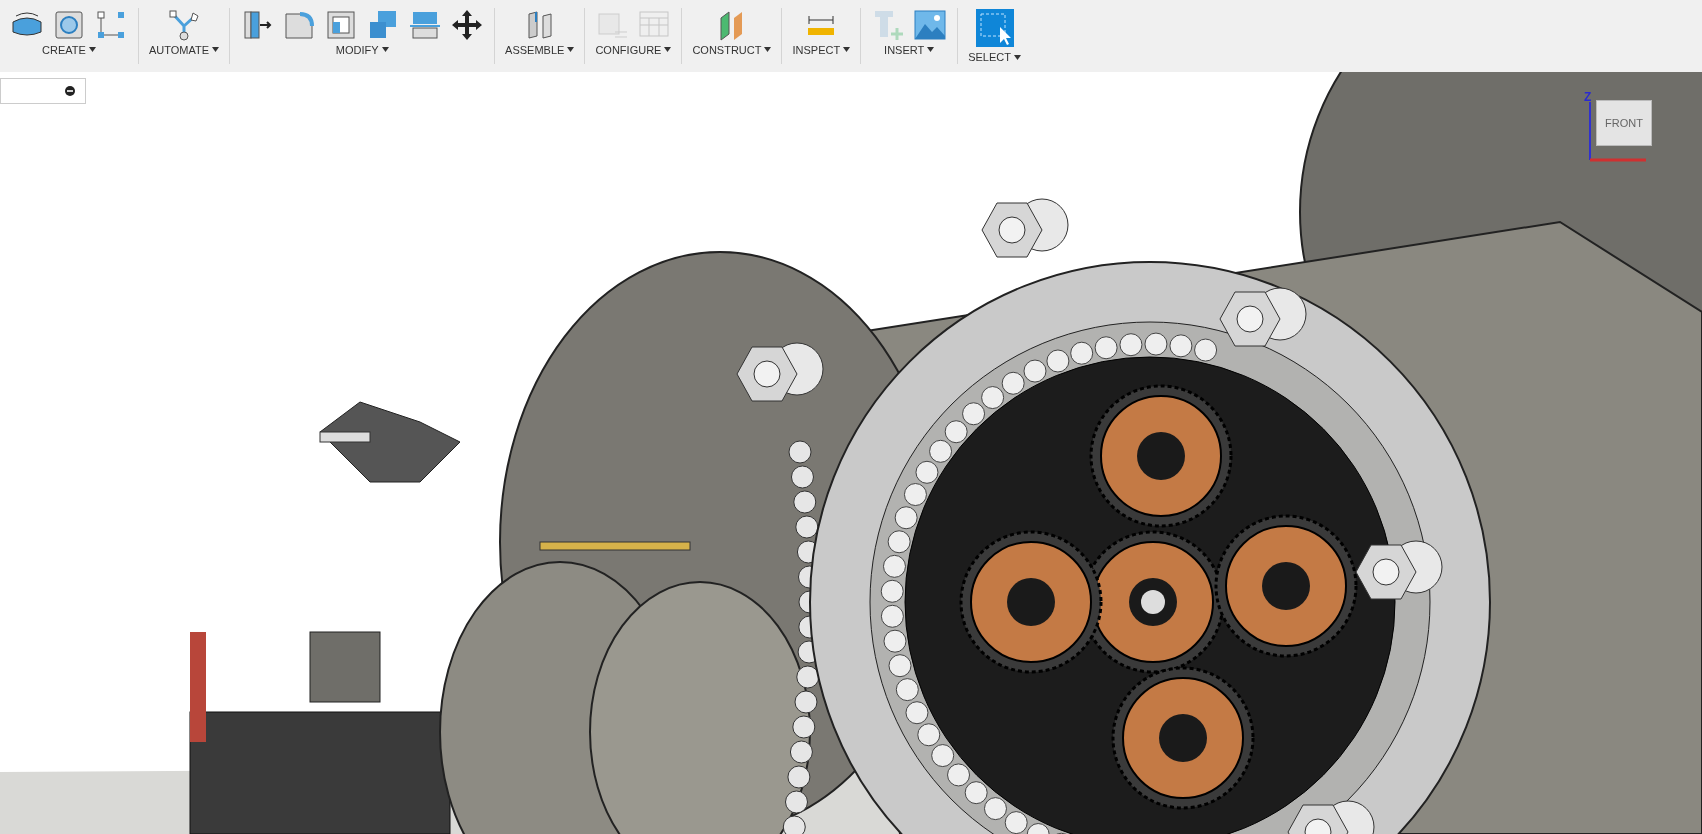  Describe the element at coordinates (540, 49) in the screenshot. I see `toolbar-group-menu: ASSEMBLE` at that location.